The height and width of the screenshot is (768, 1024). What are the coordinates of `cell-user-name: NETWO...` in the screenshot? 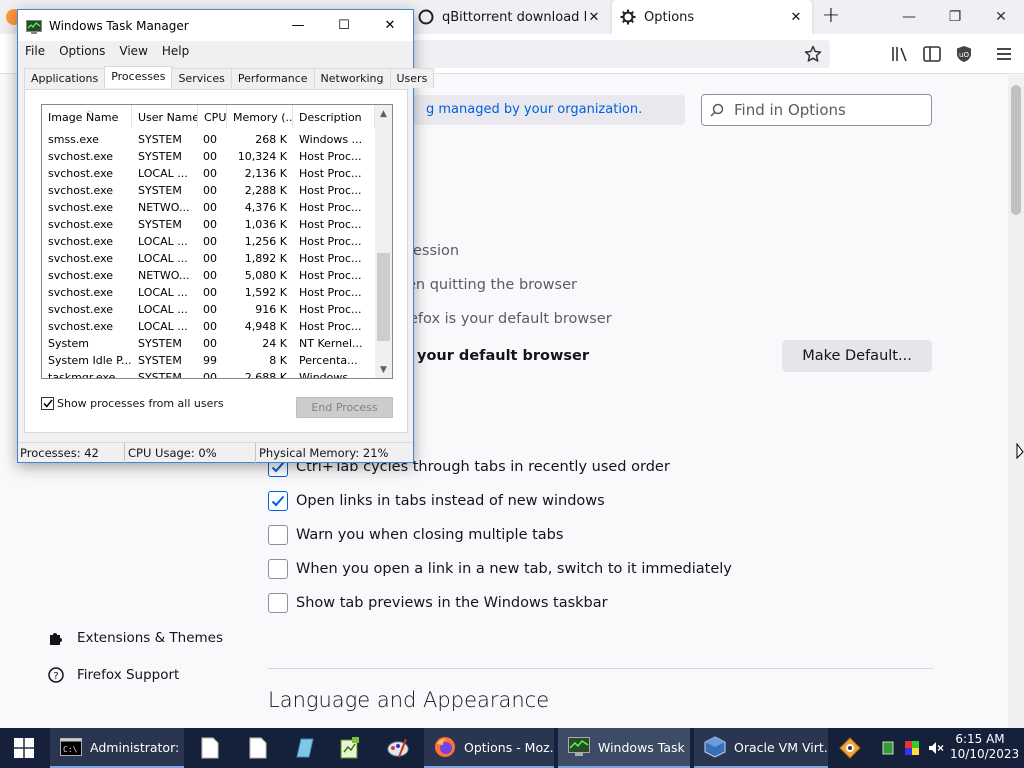 It's located at (164, 207).